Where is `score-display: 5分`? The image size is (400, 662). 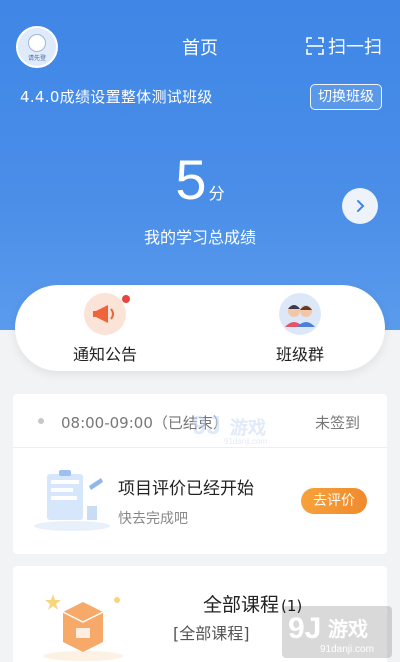 score-display: 5分 is located at coordinates (200, 180).